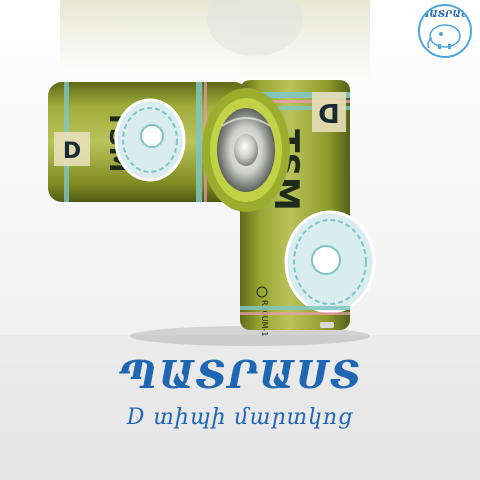 The height and width of the screenshot is (480, 480). What do you see at coordinates (215, 40) in the screenshot?
I see `reflection` at bounding box center [215, 40].